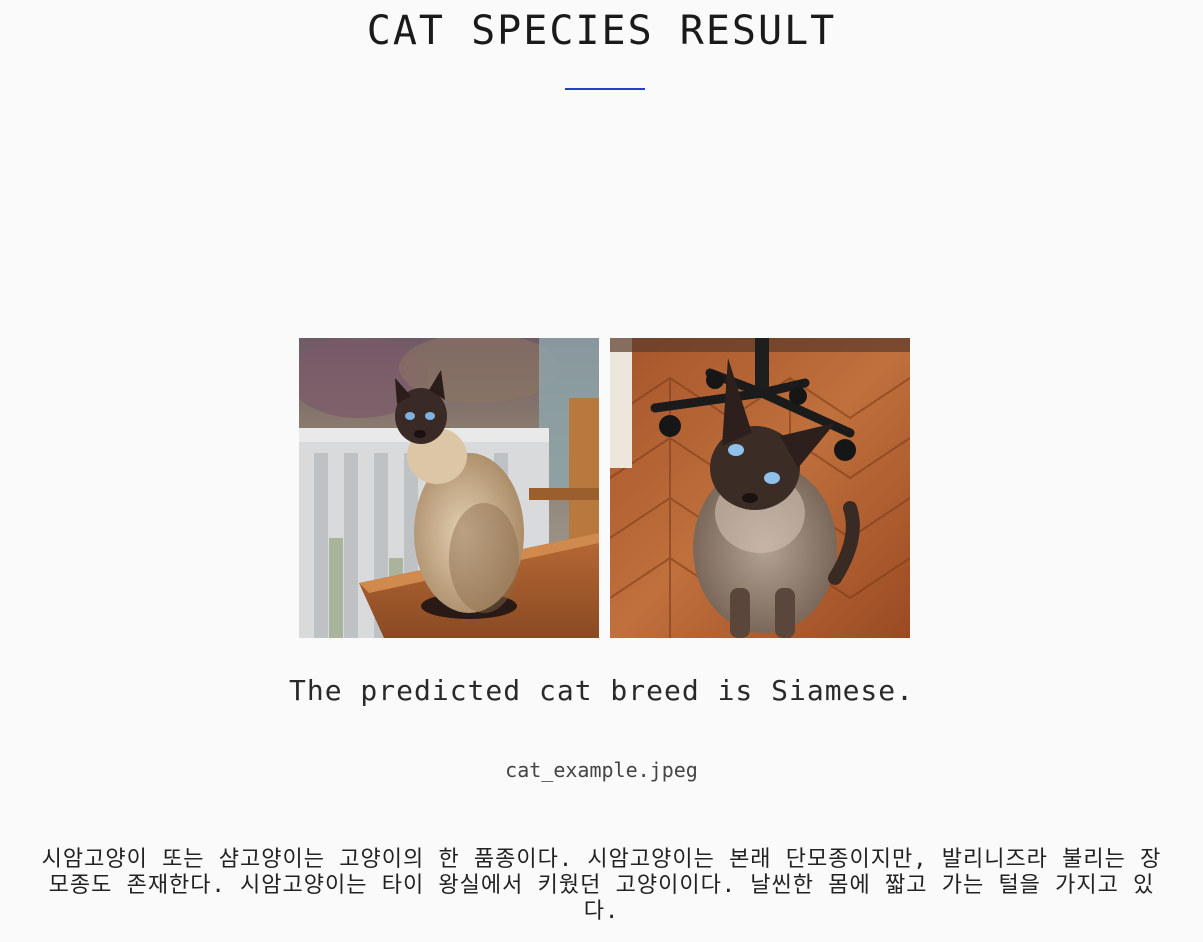 This screenshot has height=942, width=1203. I want to click on cat-photo-1-illustration, so click(449, 488).